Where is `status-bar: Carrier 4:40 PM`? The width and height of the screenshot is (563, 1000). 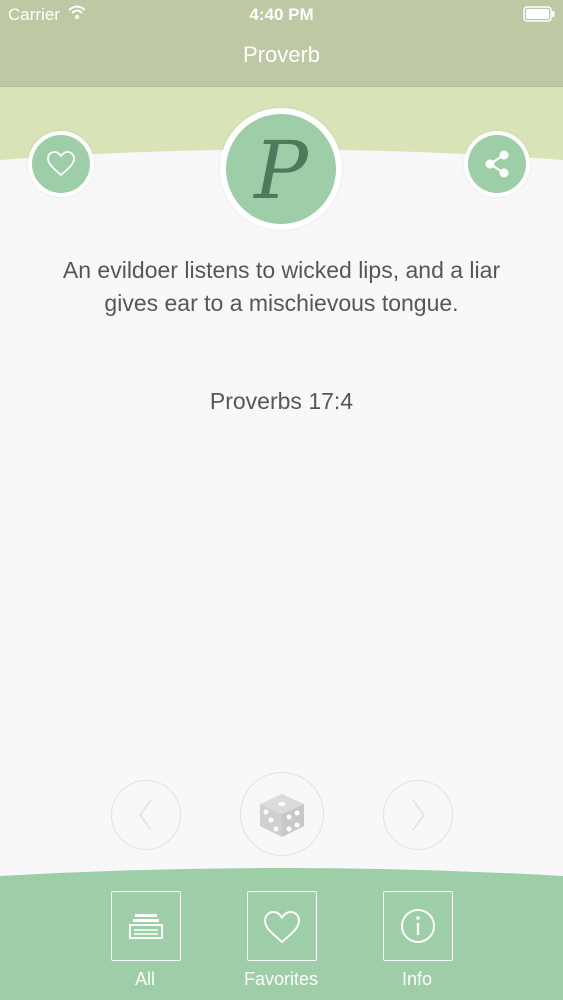 status-bar: Carrier 4:40 PM is located at coordinates (281, 14).